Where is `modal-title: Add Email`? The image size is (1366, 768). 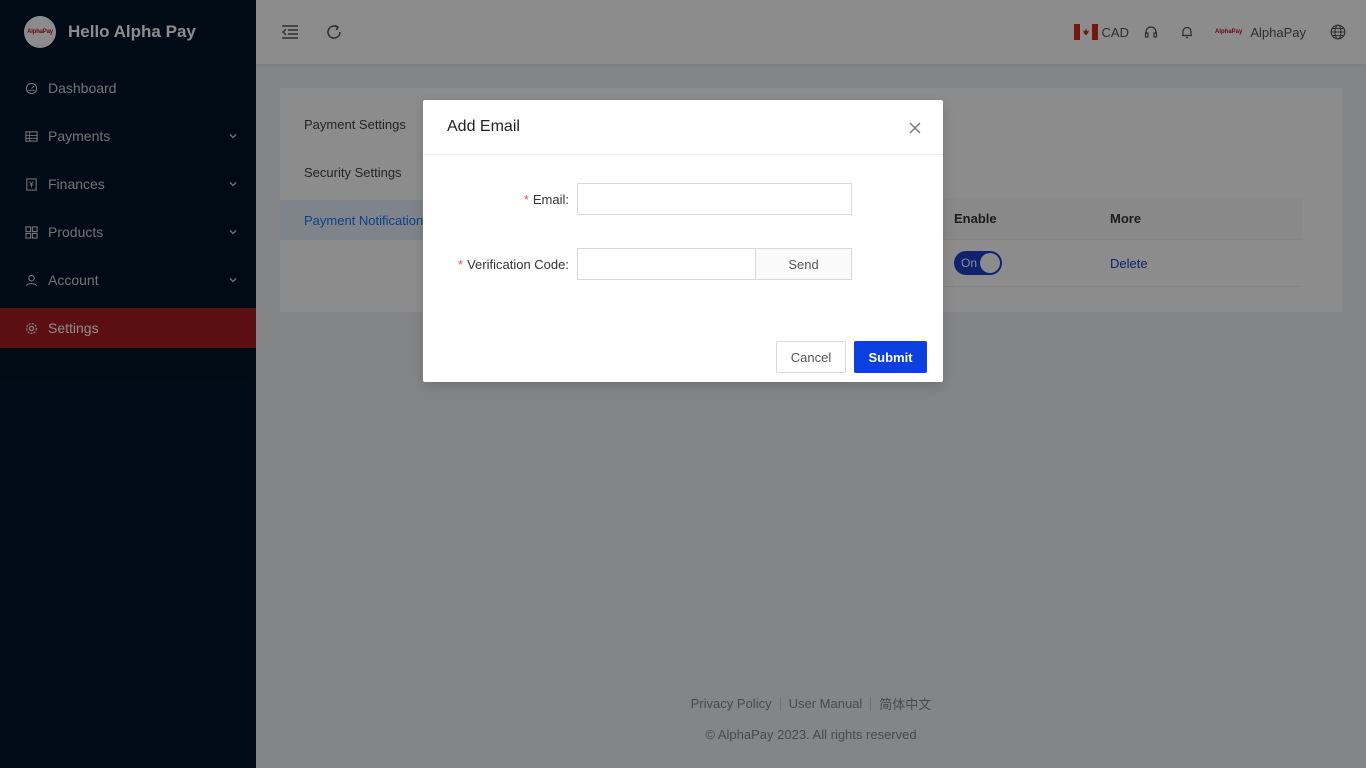 modal-title: Add Email is located at coordinates (483, 126).